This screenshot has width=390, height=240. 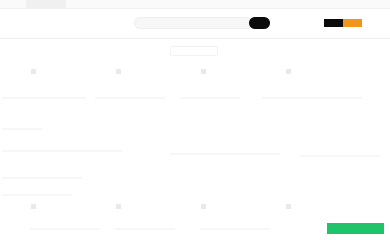 What do you see at coordinates (195, 4) in the screenshot?
I see `browser-top-strip` at bounding box center [195, 4].